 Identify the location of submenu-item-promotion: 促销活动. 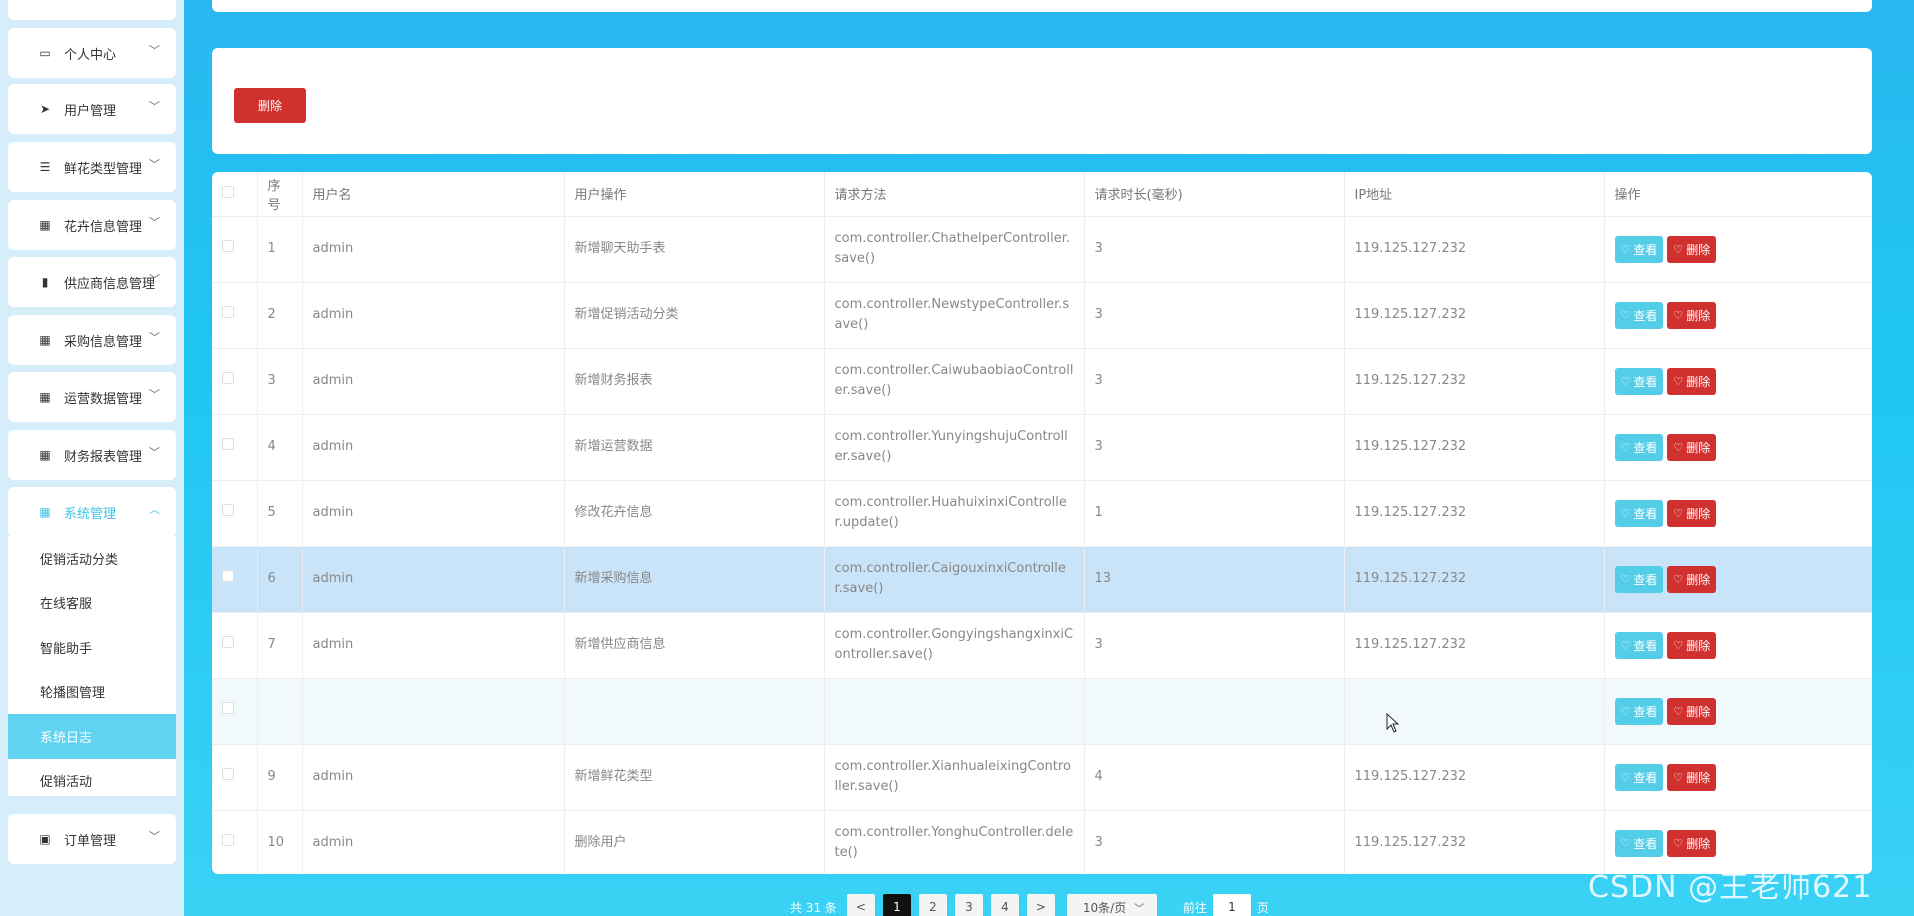
(92, 781).